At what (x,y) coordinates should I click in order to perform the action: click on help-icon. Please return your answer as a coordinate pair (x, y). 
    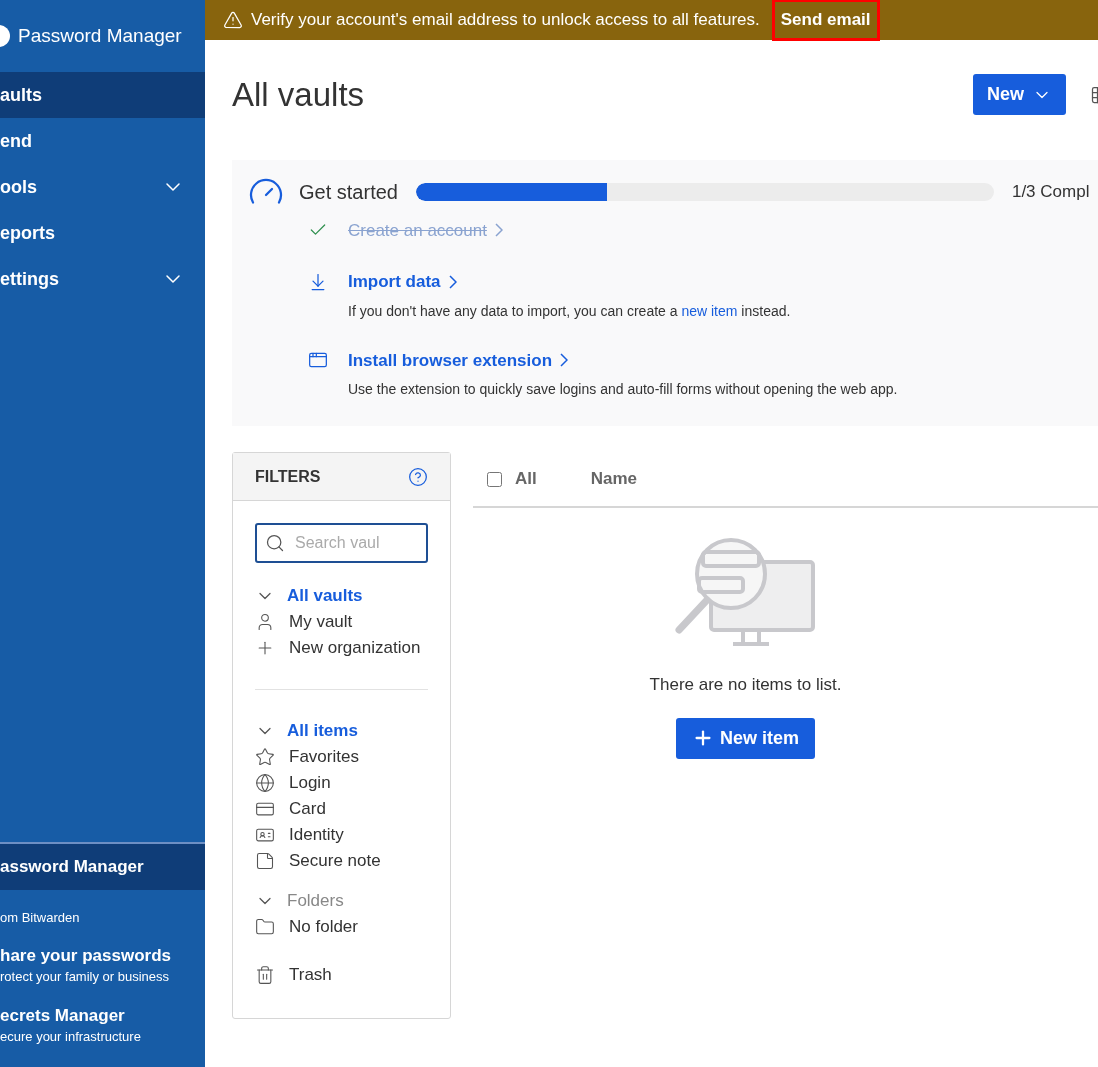
    Looking at the image, I should click on (418, 476).